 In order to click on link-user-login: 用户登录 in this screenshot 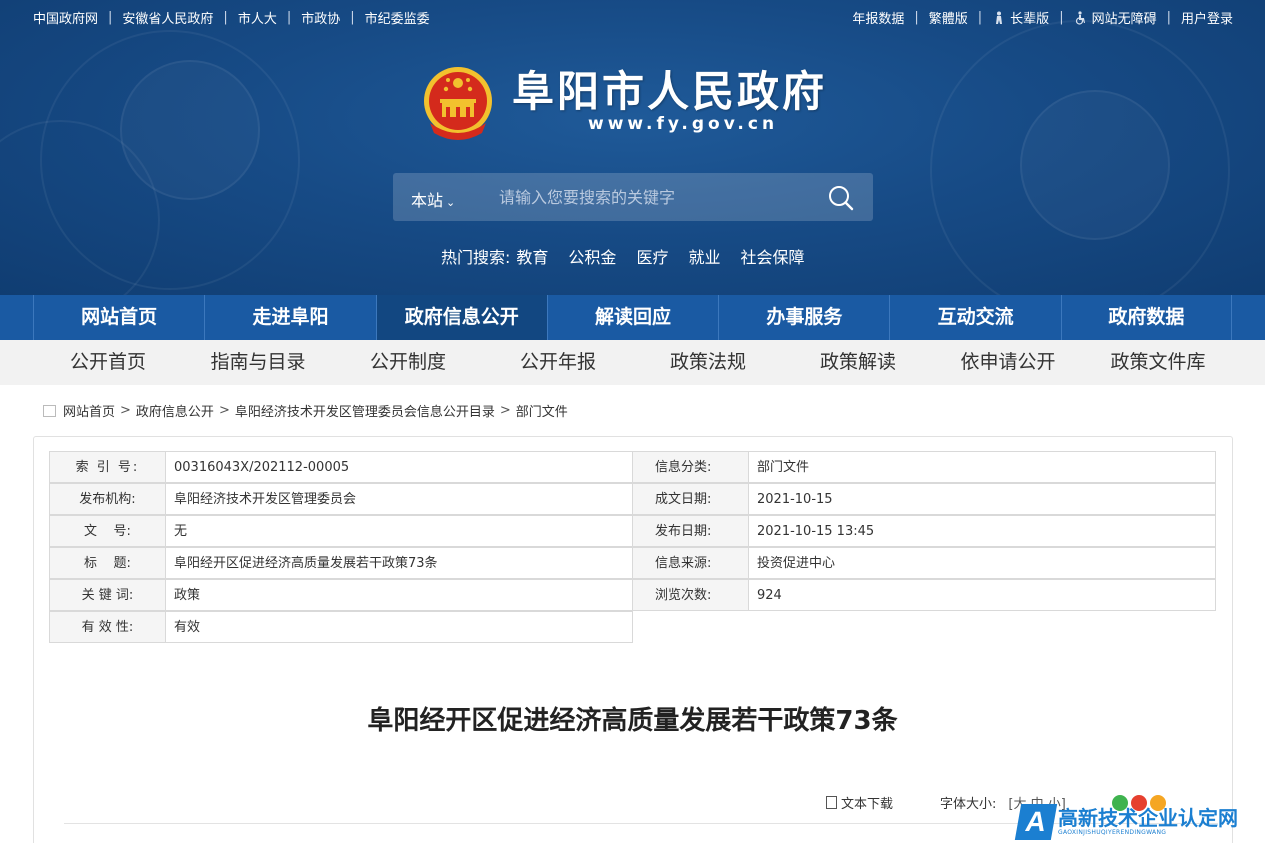, I will do `click(1207, 17)`.